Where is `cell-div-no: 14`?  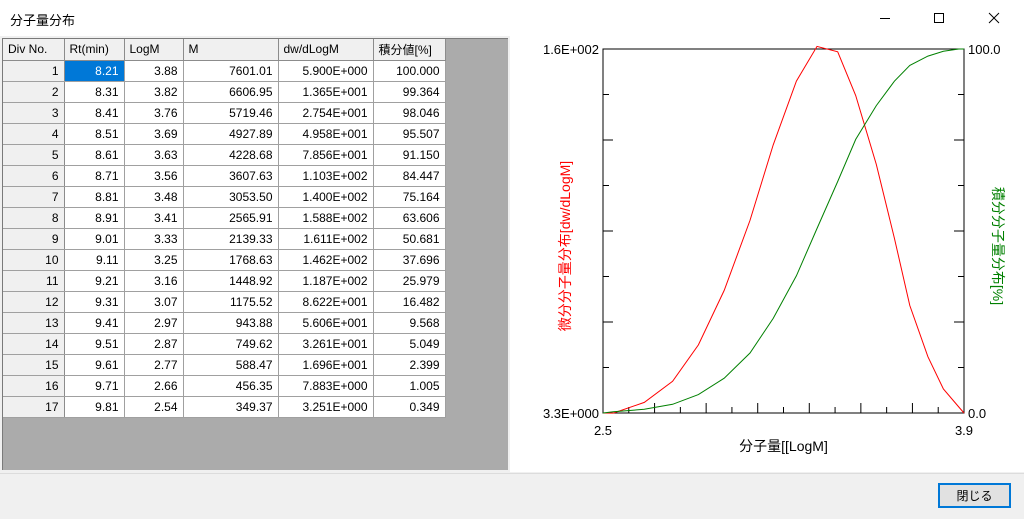 cell-div-no: 14 is located at coordinates (34, 344).